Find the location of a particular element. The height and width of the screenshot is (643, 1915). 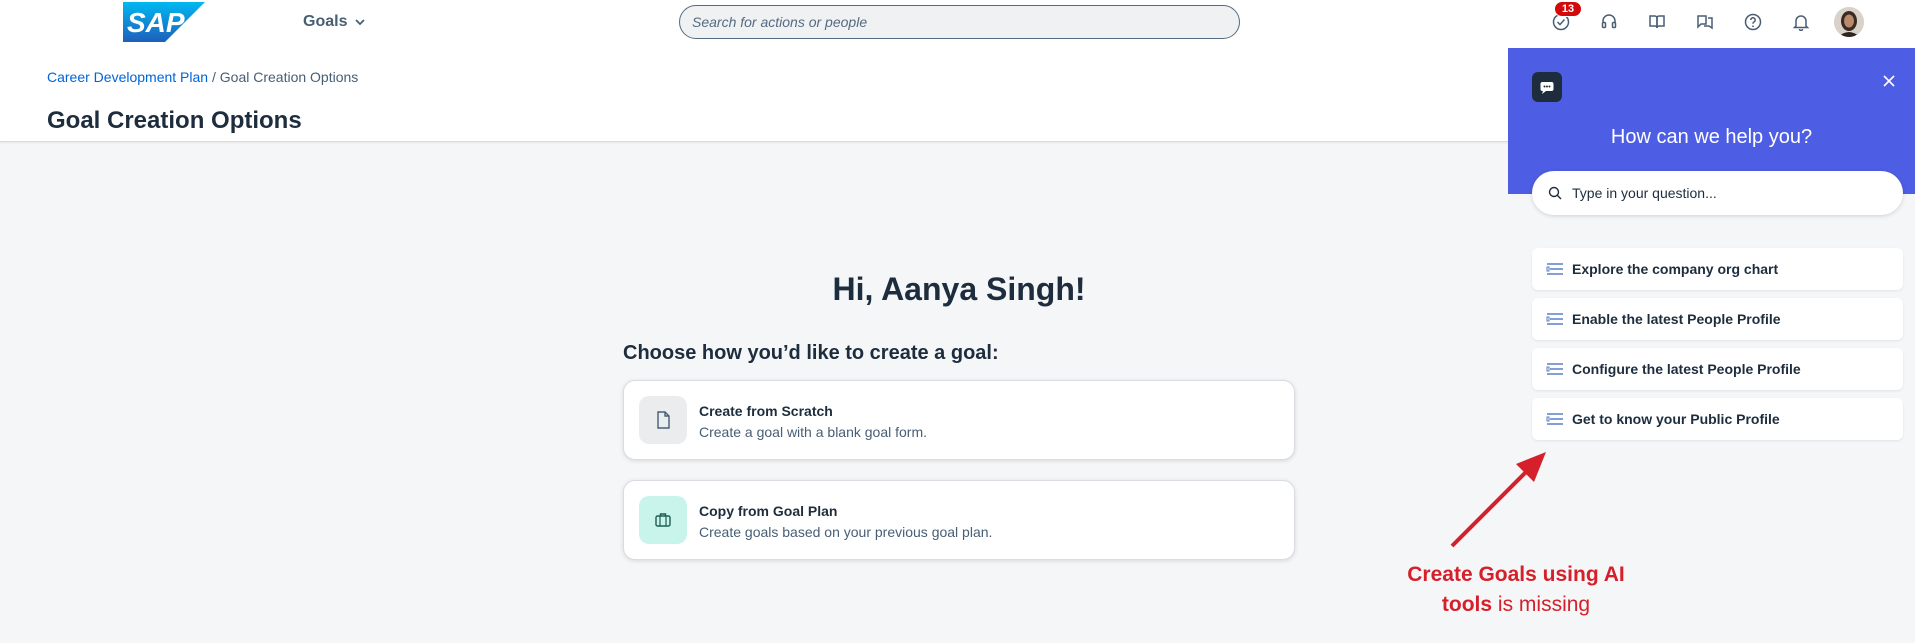

help-item-label: Enable the latest People Profile is located at coordinates (1676, 319).